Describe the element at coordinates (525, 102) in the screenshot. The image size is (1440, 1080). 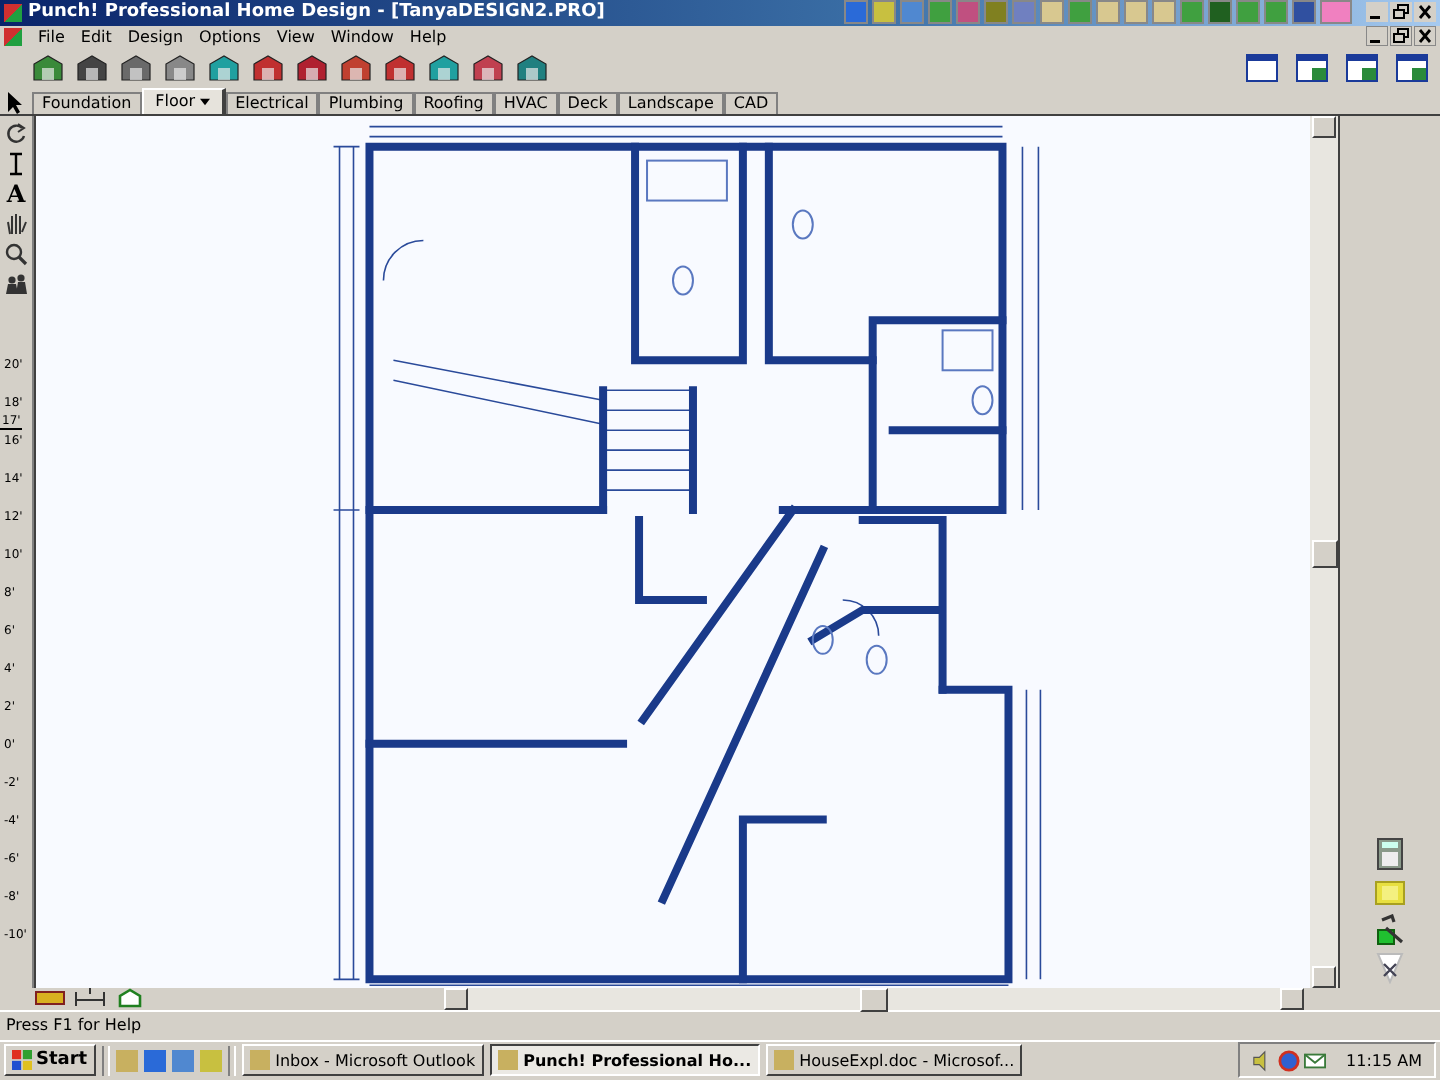
I see `tab: HVAC` at that location.